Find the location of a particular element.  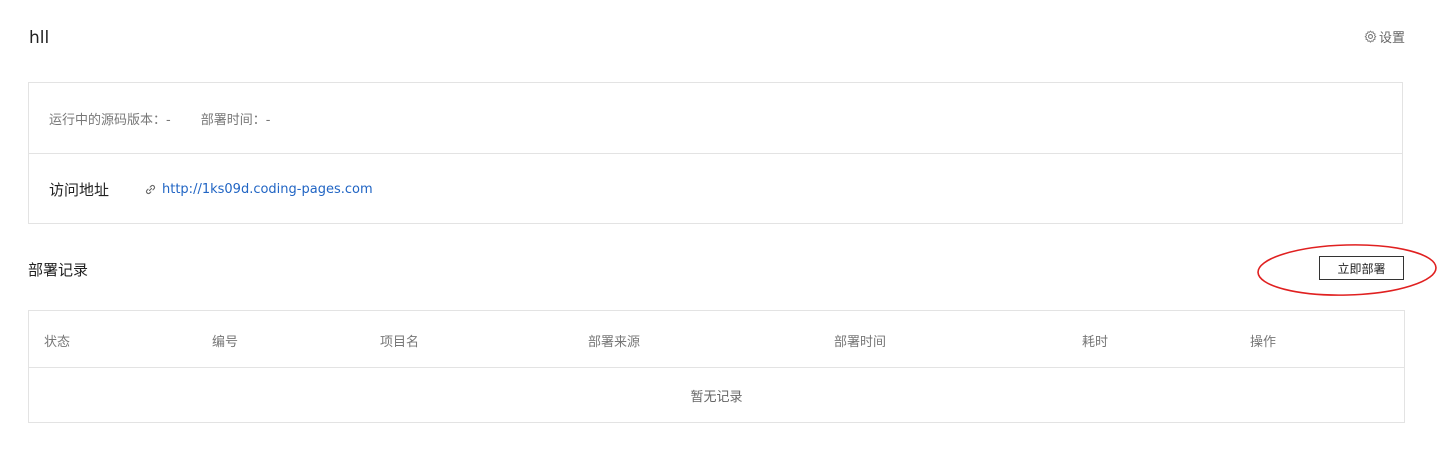

deploy-time: 部署时间：- is located at coordinates (236, 118).